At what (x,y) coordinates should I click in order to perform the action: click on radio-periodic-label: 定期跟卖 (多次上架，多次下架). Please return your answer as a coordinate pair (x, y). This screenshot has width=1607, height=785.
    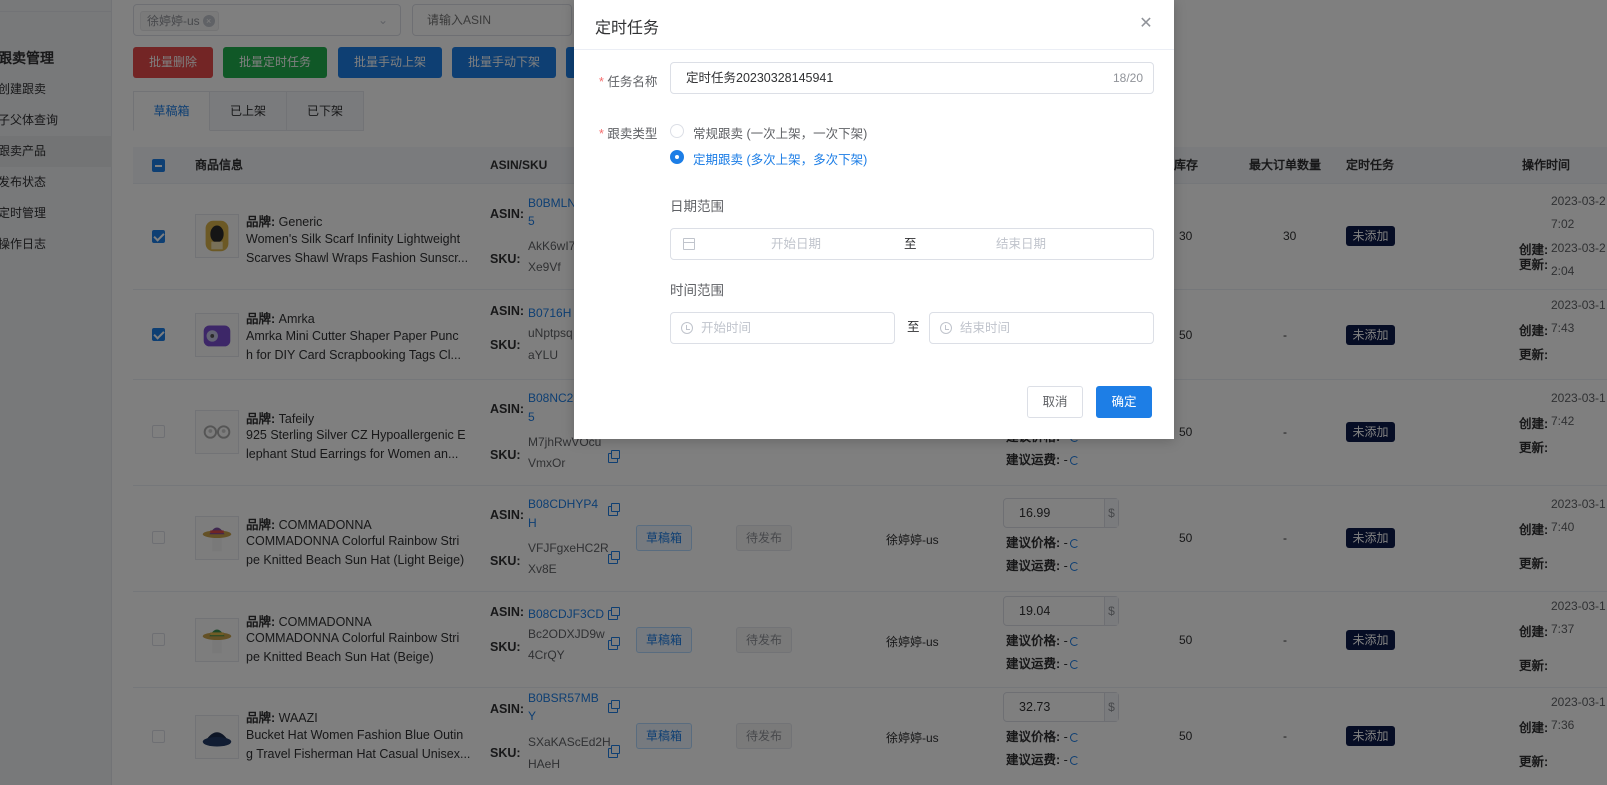
    Looking at the image, I should click on (780, 158).